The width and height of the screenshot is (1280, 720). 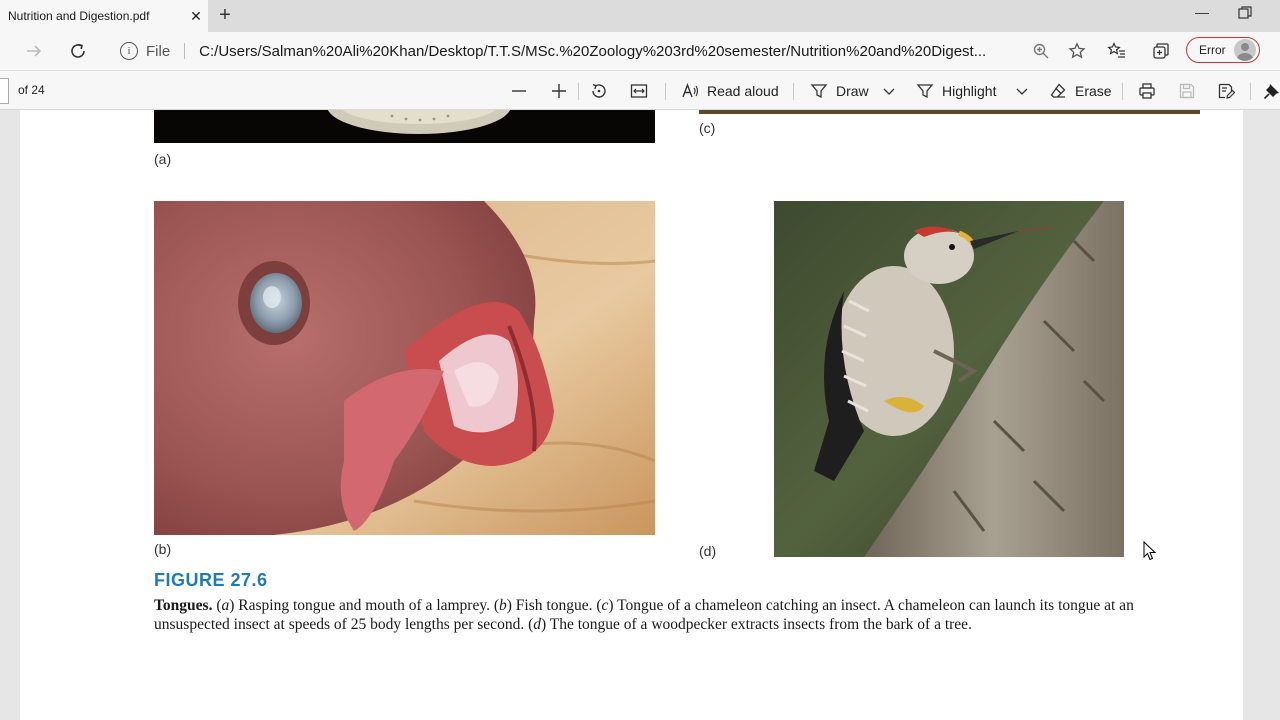 I want to click on arrow-right-icon, so click(x=34, y=51).